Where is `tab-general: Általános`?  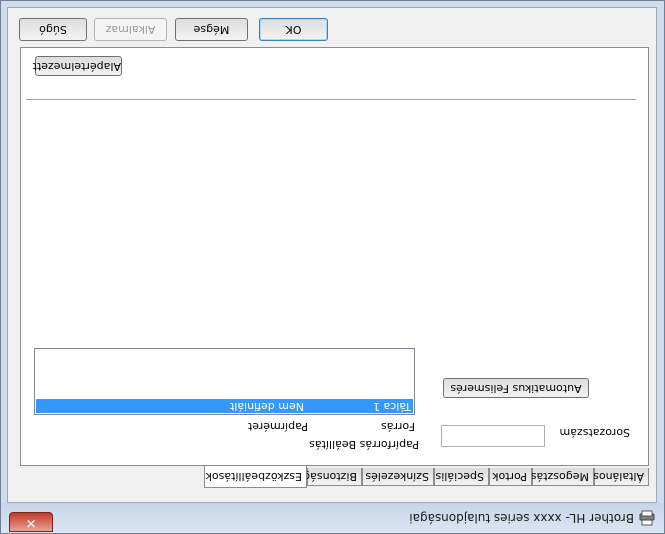
tab-general: Általános is located at coordinates (621, 477).